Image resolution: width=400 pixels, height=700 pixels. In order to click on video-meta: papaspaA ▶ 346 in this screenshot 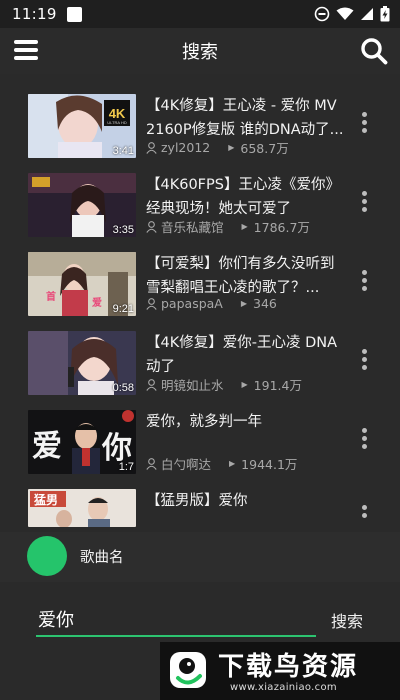, I will do `click(211, 303)`.